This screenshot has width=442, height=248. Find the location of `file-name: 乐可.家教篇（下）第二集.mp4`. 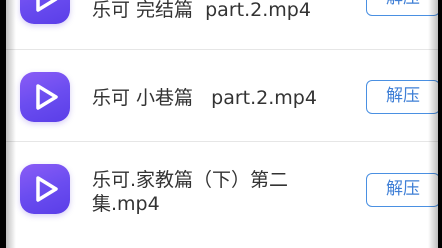

file-name: 乐可.家教篇（下）第二集.mp4 is located at coordinates (190, 192).